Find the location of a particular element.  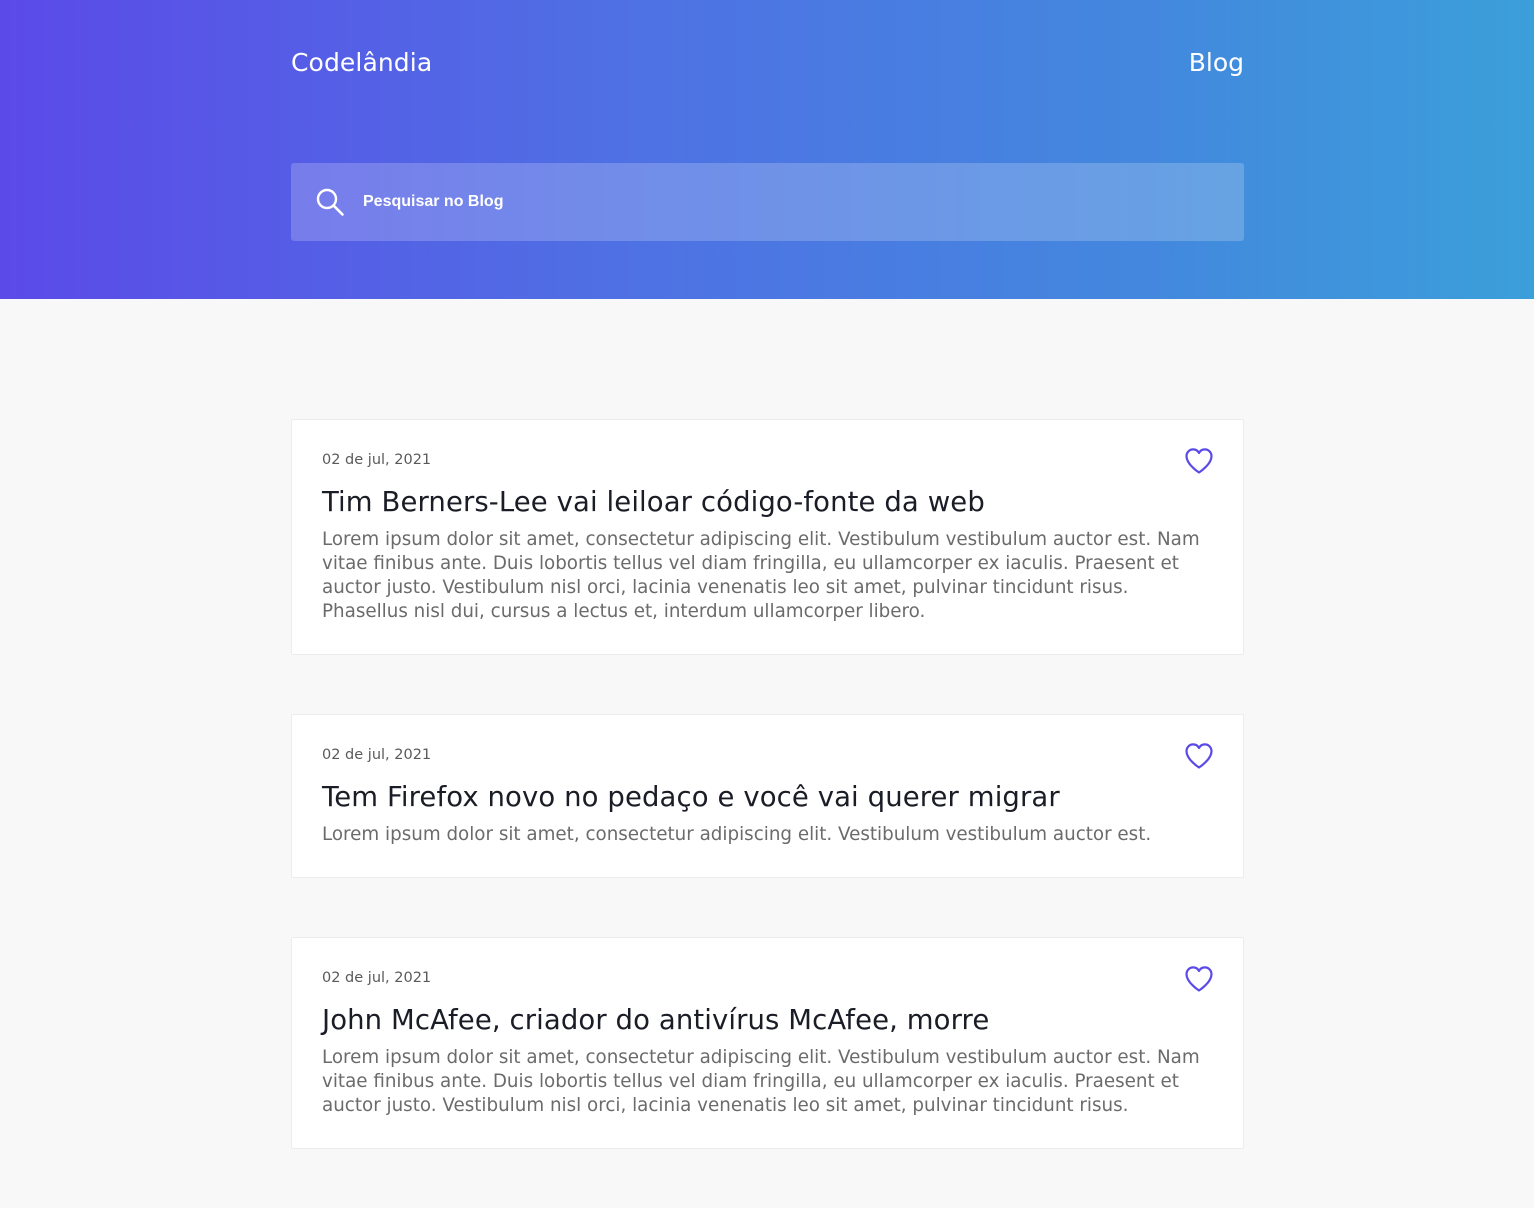

search-bar is located at coordinates (767, 202).